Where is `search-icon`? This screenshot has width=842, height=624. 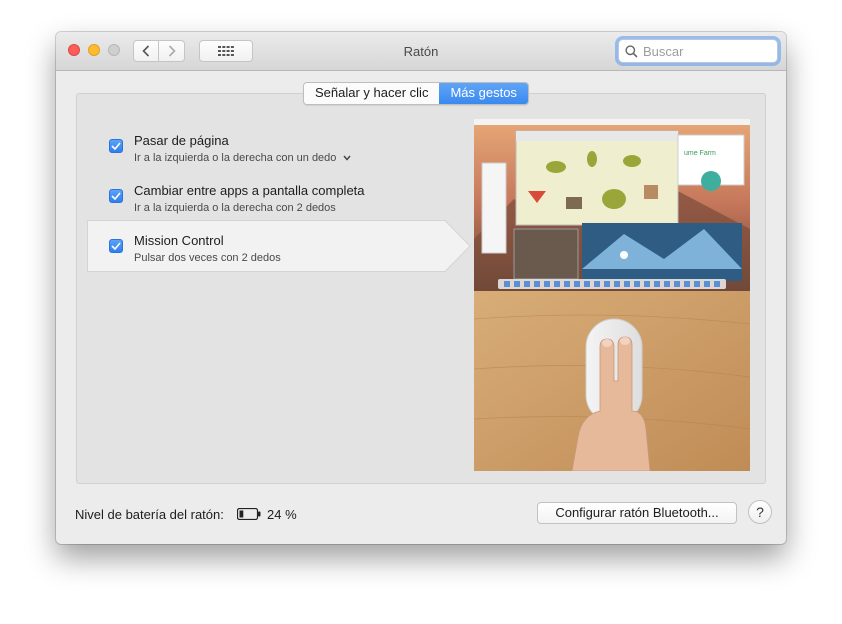
search-icon is located at coordinates (631, 51).